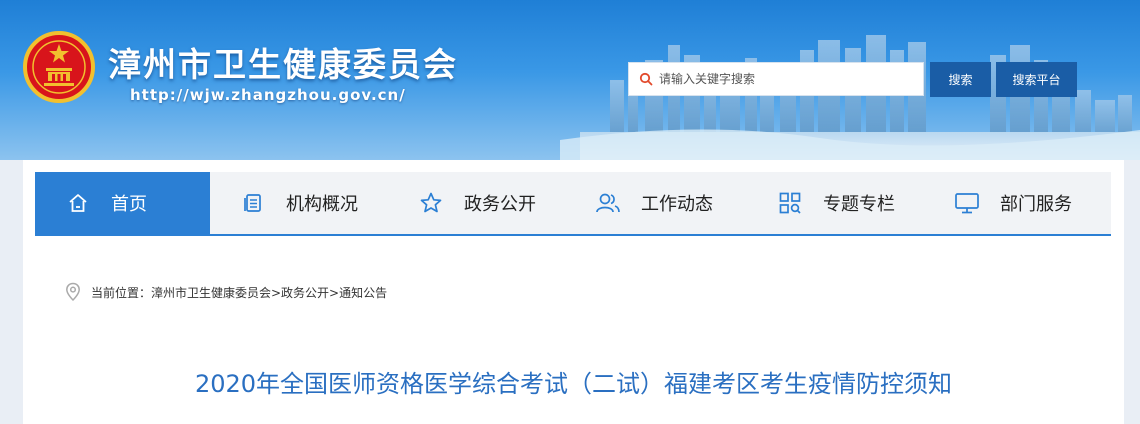 This screenshot has height=424, width=1140. Describe the element at coordinates (967, 203) in the screenshot. I see `monitor-icon` at that location.